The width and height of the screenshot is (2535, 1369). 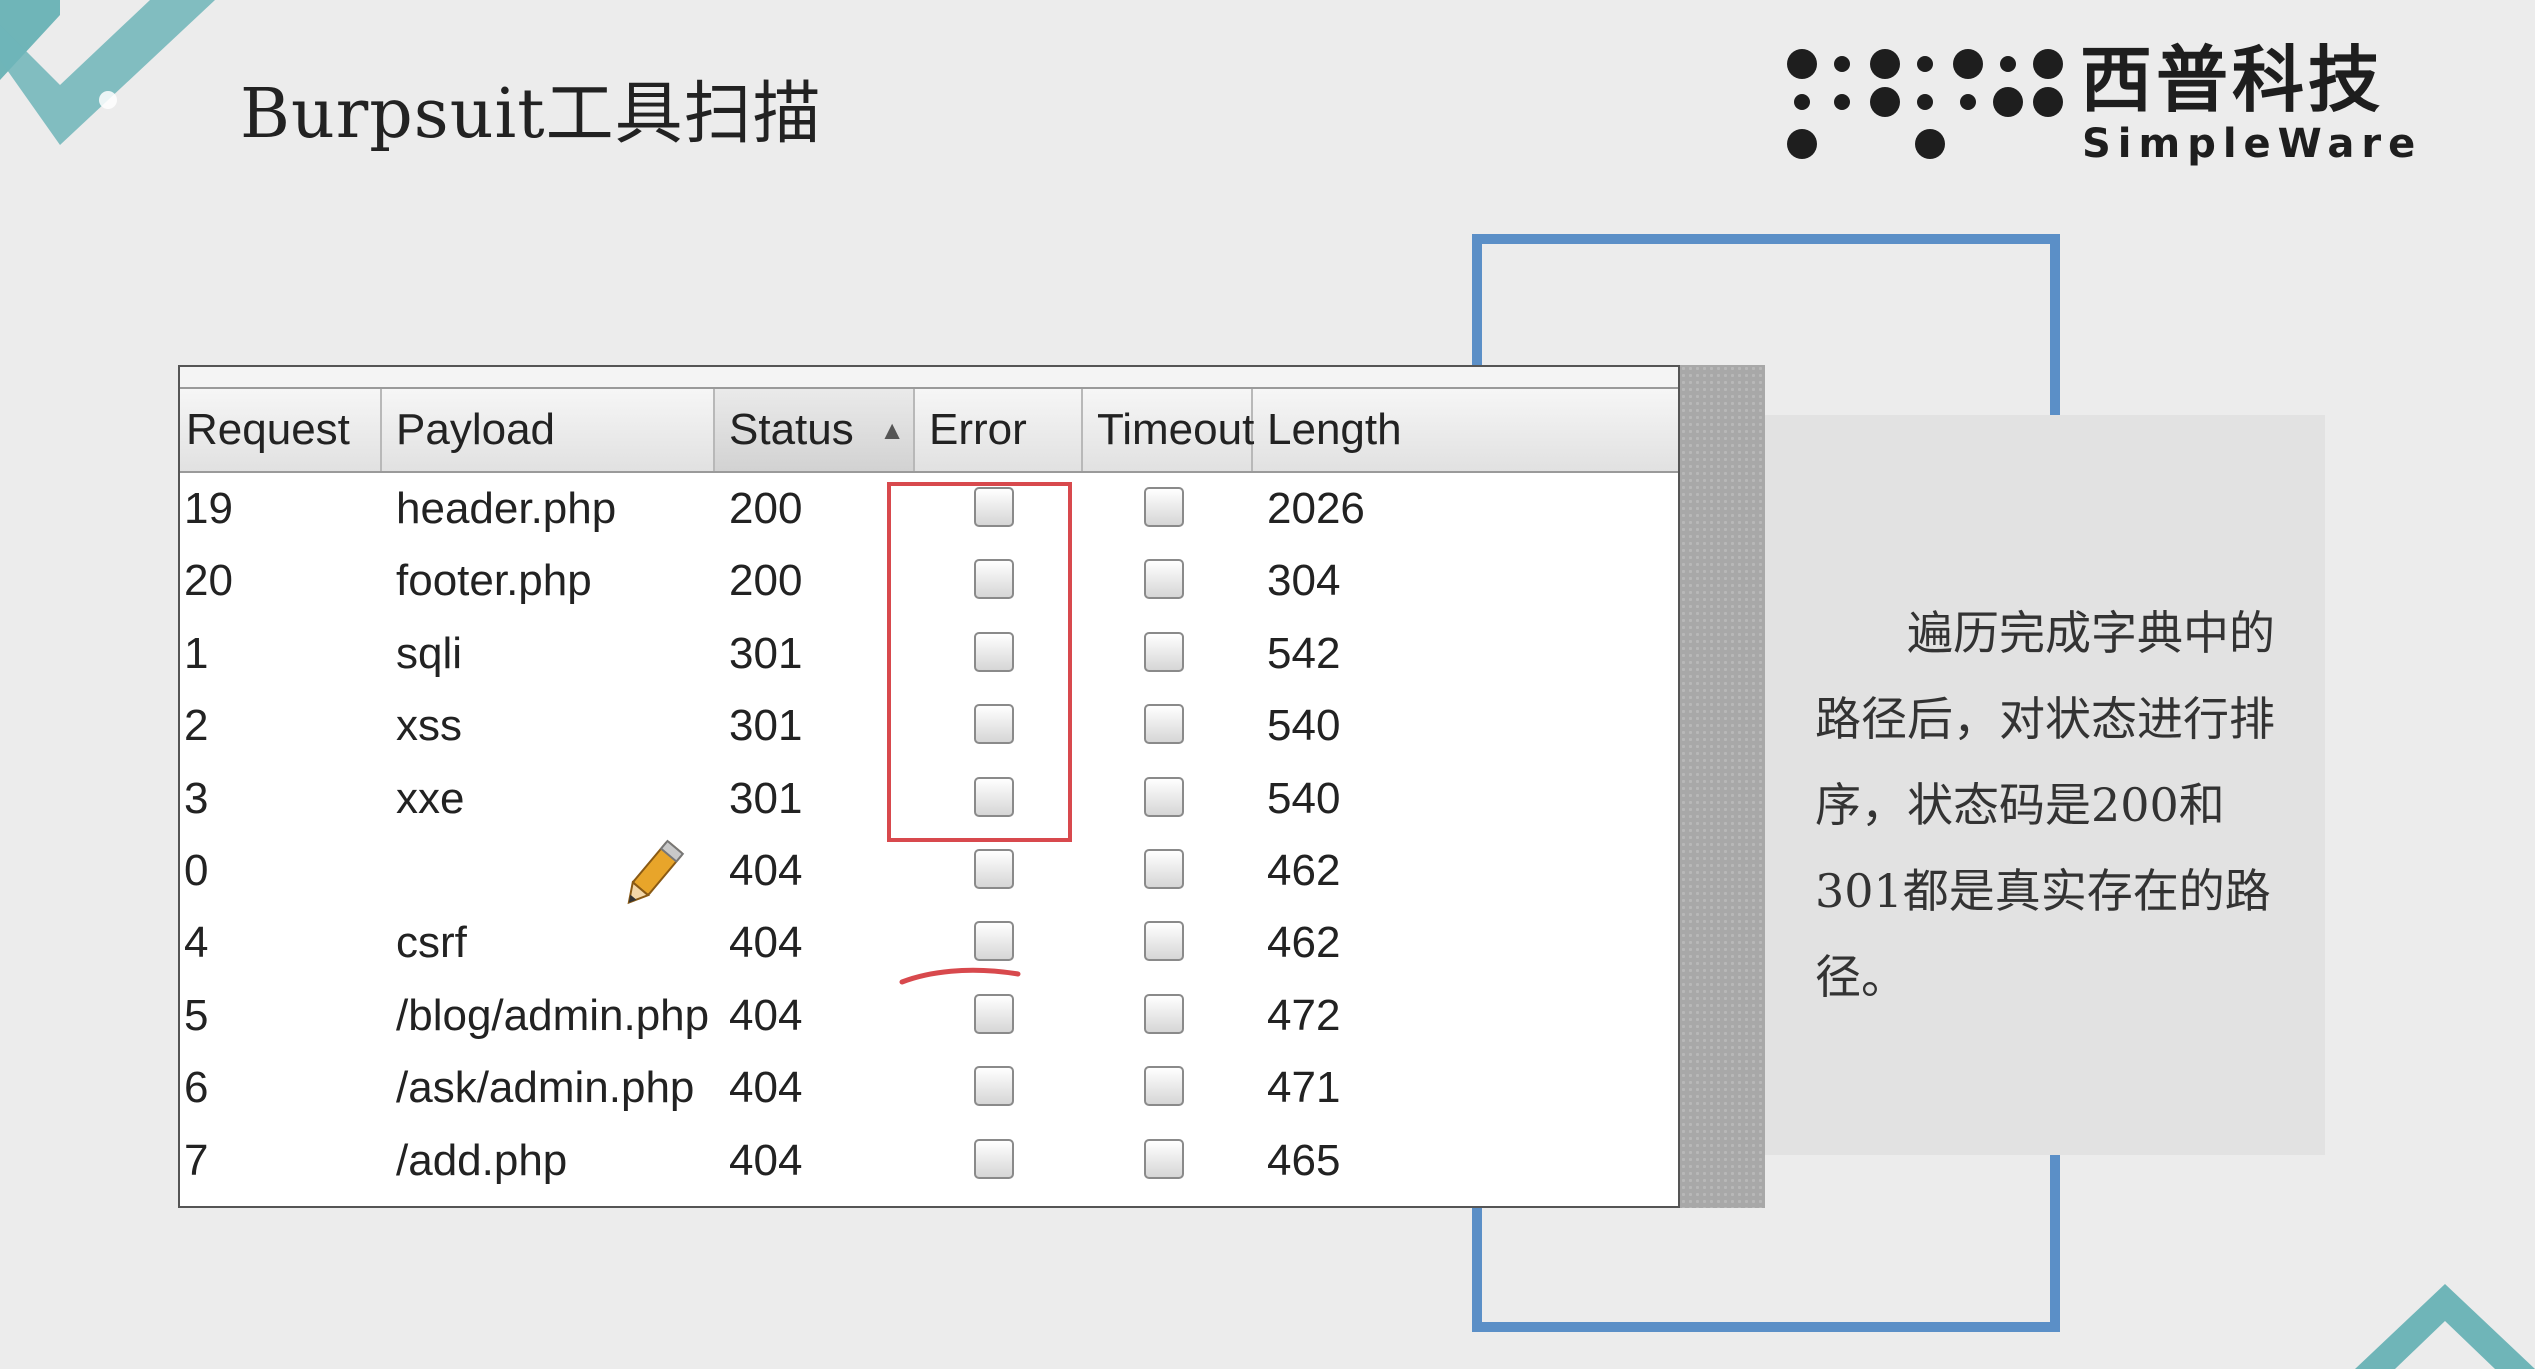 I want to click on logo-dots-icon, so click(x=1925, y=104).